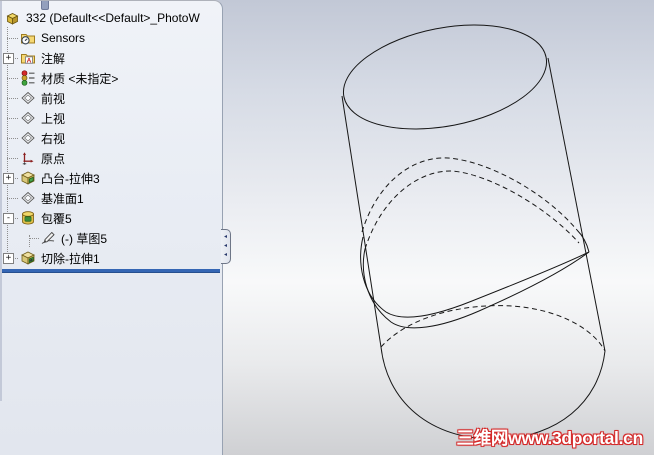 The height and width of the screenshot is (455, 654). Describe the element at coordinates (28, 158) in the screenshot. I see `origin-icon` at that location.